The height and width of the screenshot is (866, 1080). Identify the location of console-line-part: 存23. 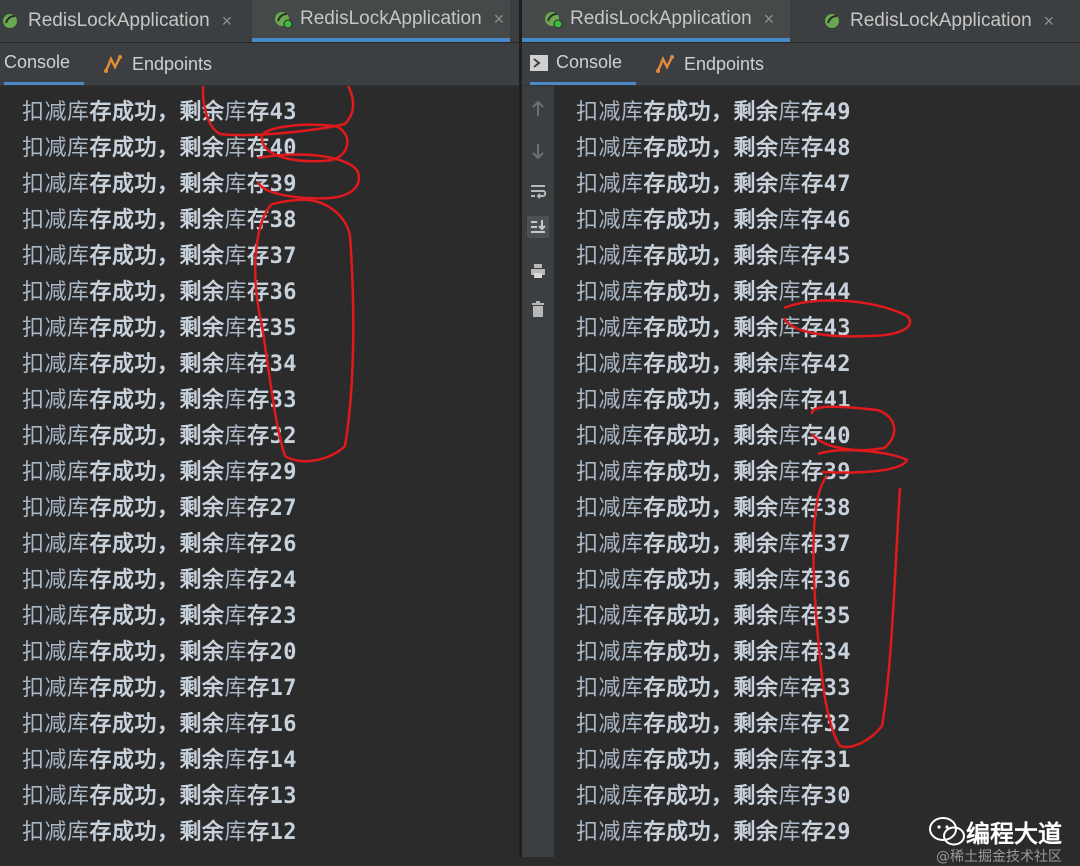
(272, 616).